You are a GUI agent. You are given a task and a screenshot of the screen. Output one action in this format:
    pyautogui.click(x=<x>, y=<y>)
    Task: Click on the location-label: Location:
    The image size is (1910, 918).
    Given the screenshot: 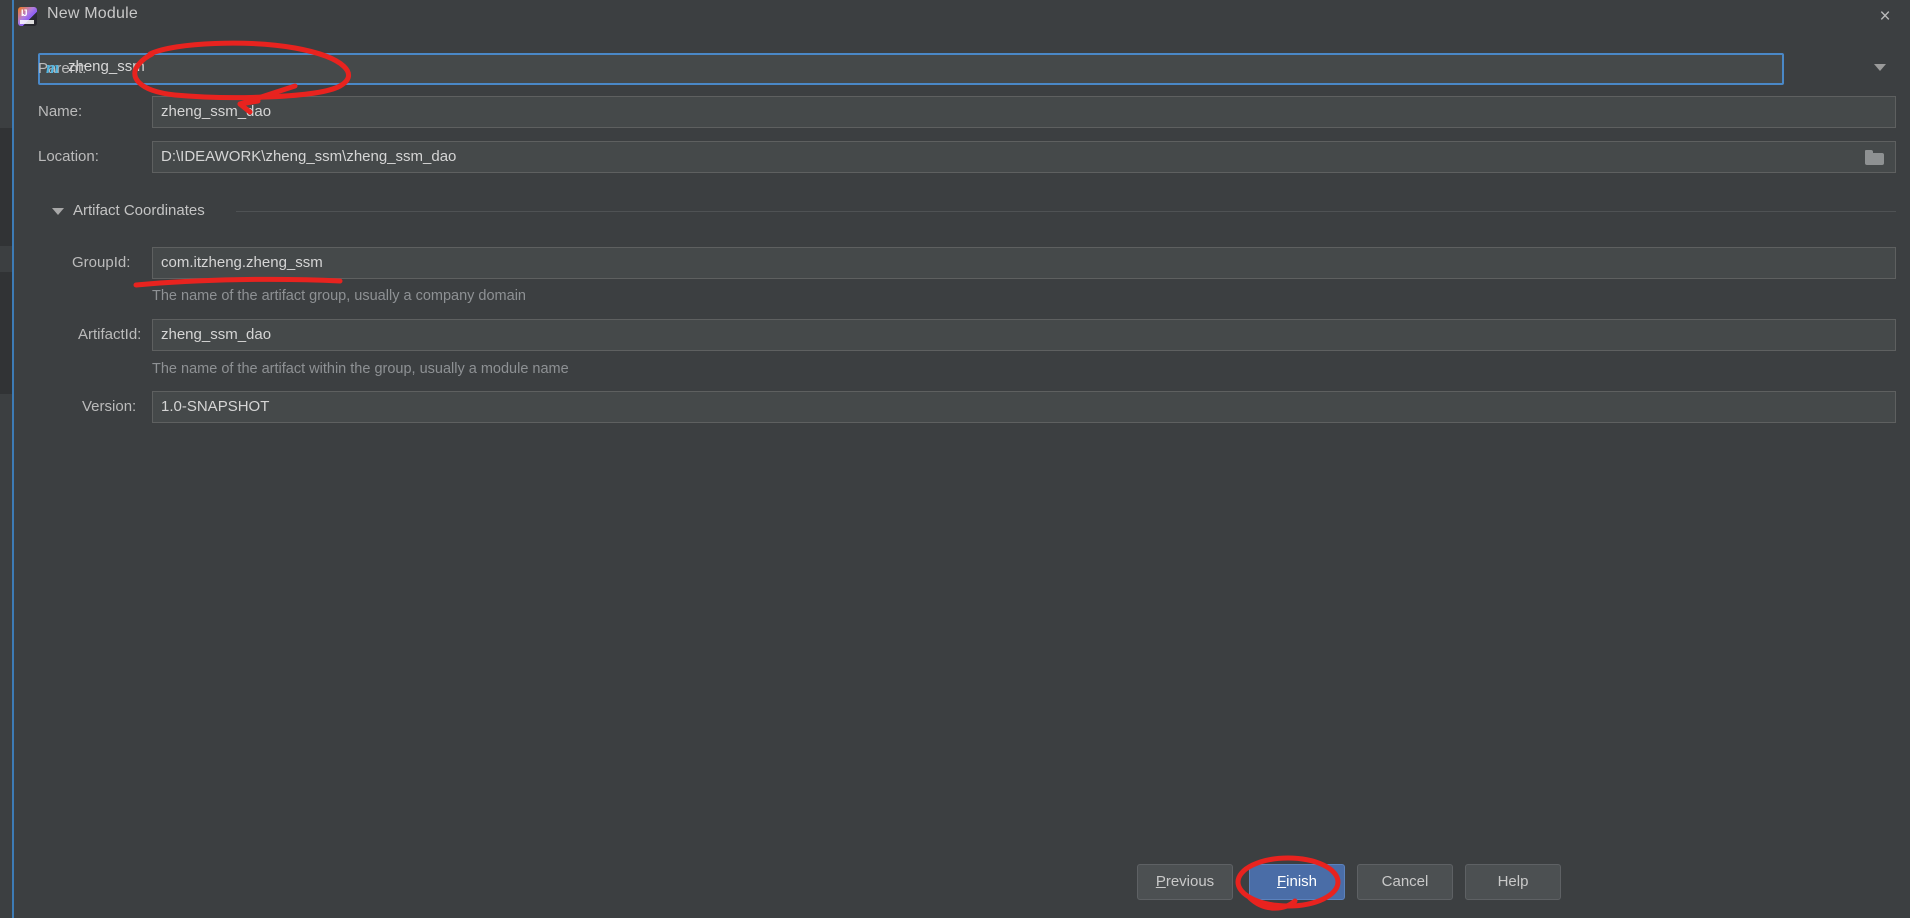 What is the action you would take?
    pyautogui.click(x=68, y=156)
    